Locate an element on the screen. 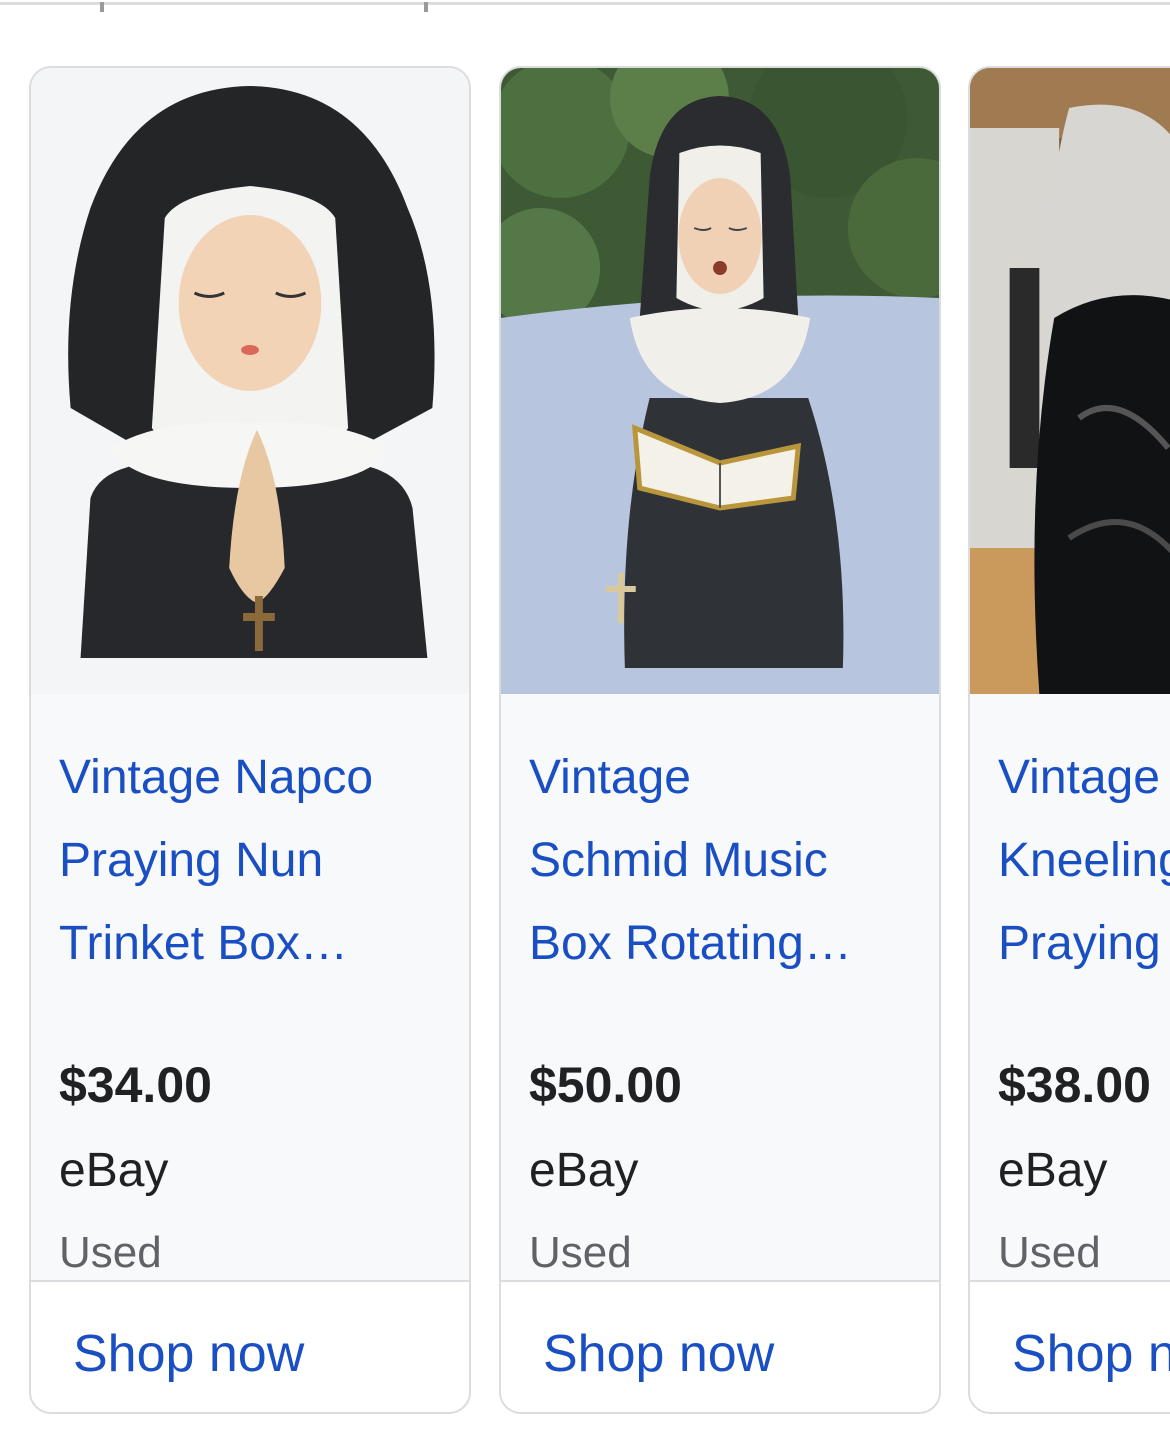 The height and width of the screenshot is (1450, 1170). product-price: $34.00 is located at coordinates (135, 1085).